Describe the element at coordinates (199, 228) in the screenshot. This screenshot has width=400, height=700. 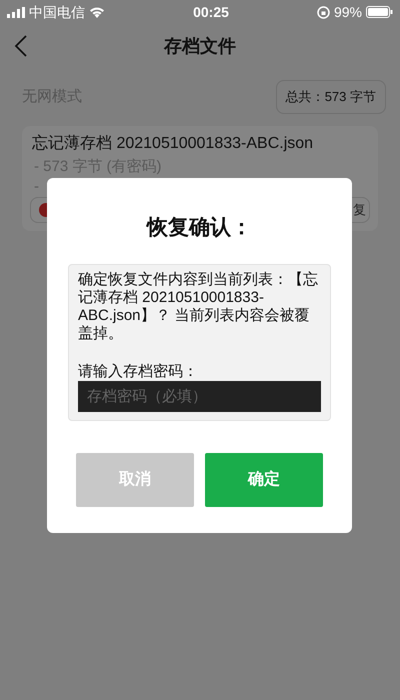
I see `dialog-title: 恢复确认：` at that location.